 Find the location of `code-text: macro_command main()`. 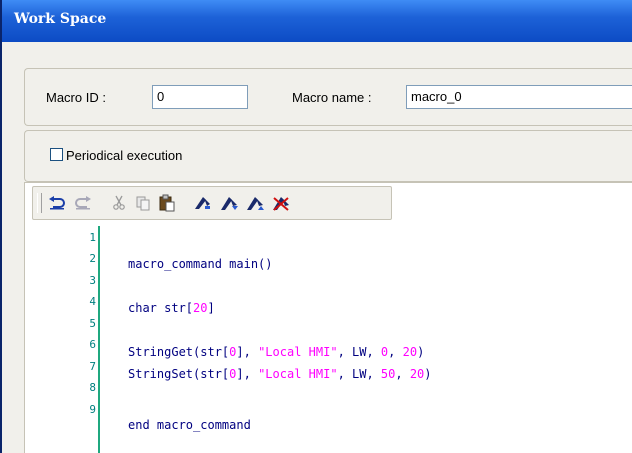

code-text: macro_command main() is located at coordinates (200, 264).